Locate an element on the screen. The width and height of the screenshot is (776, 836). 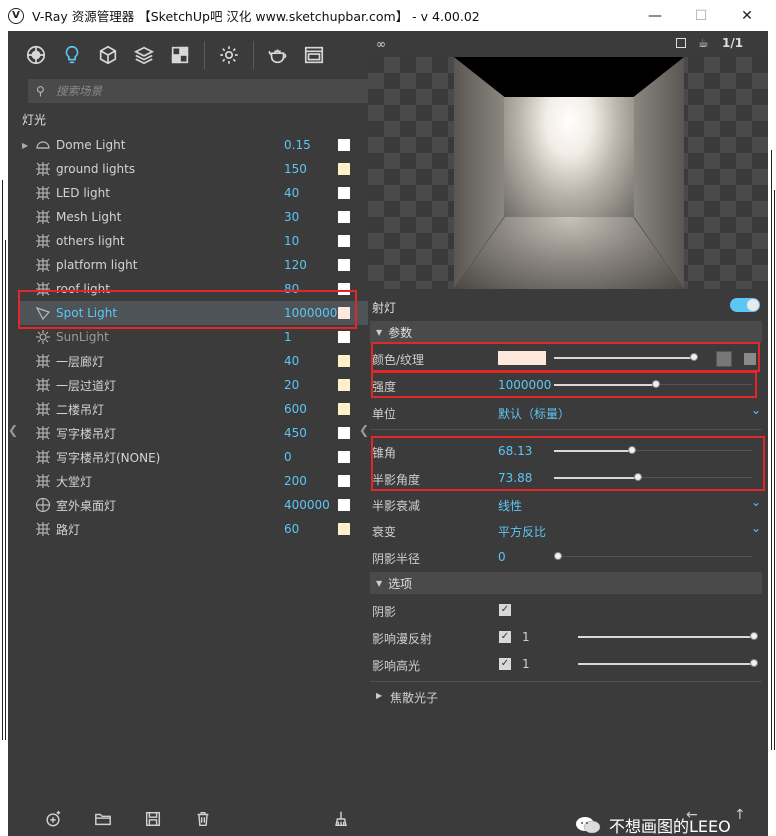
light-intensity: 0.15 is located at coordinates (297, 145).